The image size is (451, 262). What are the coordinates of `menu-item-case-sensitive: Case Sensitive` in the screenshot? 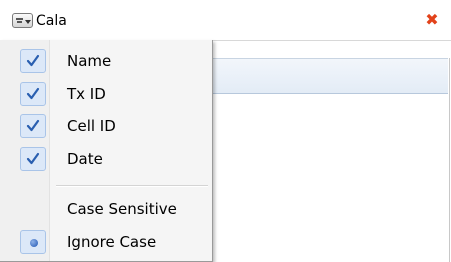 It's located at (106, 209).